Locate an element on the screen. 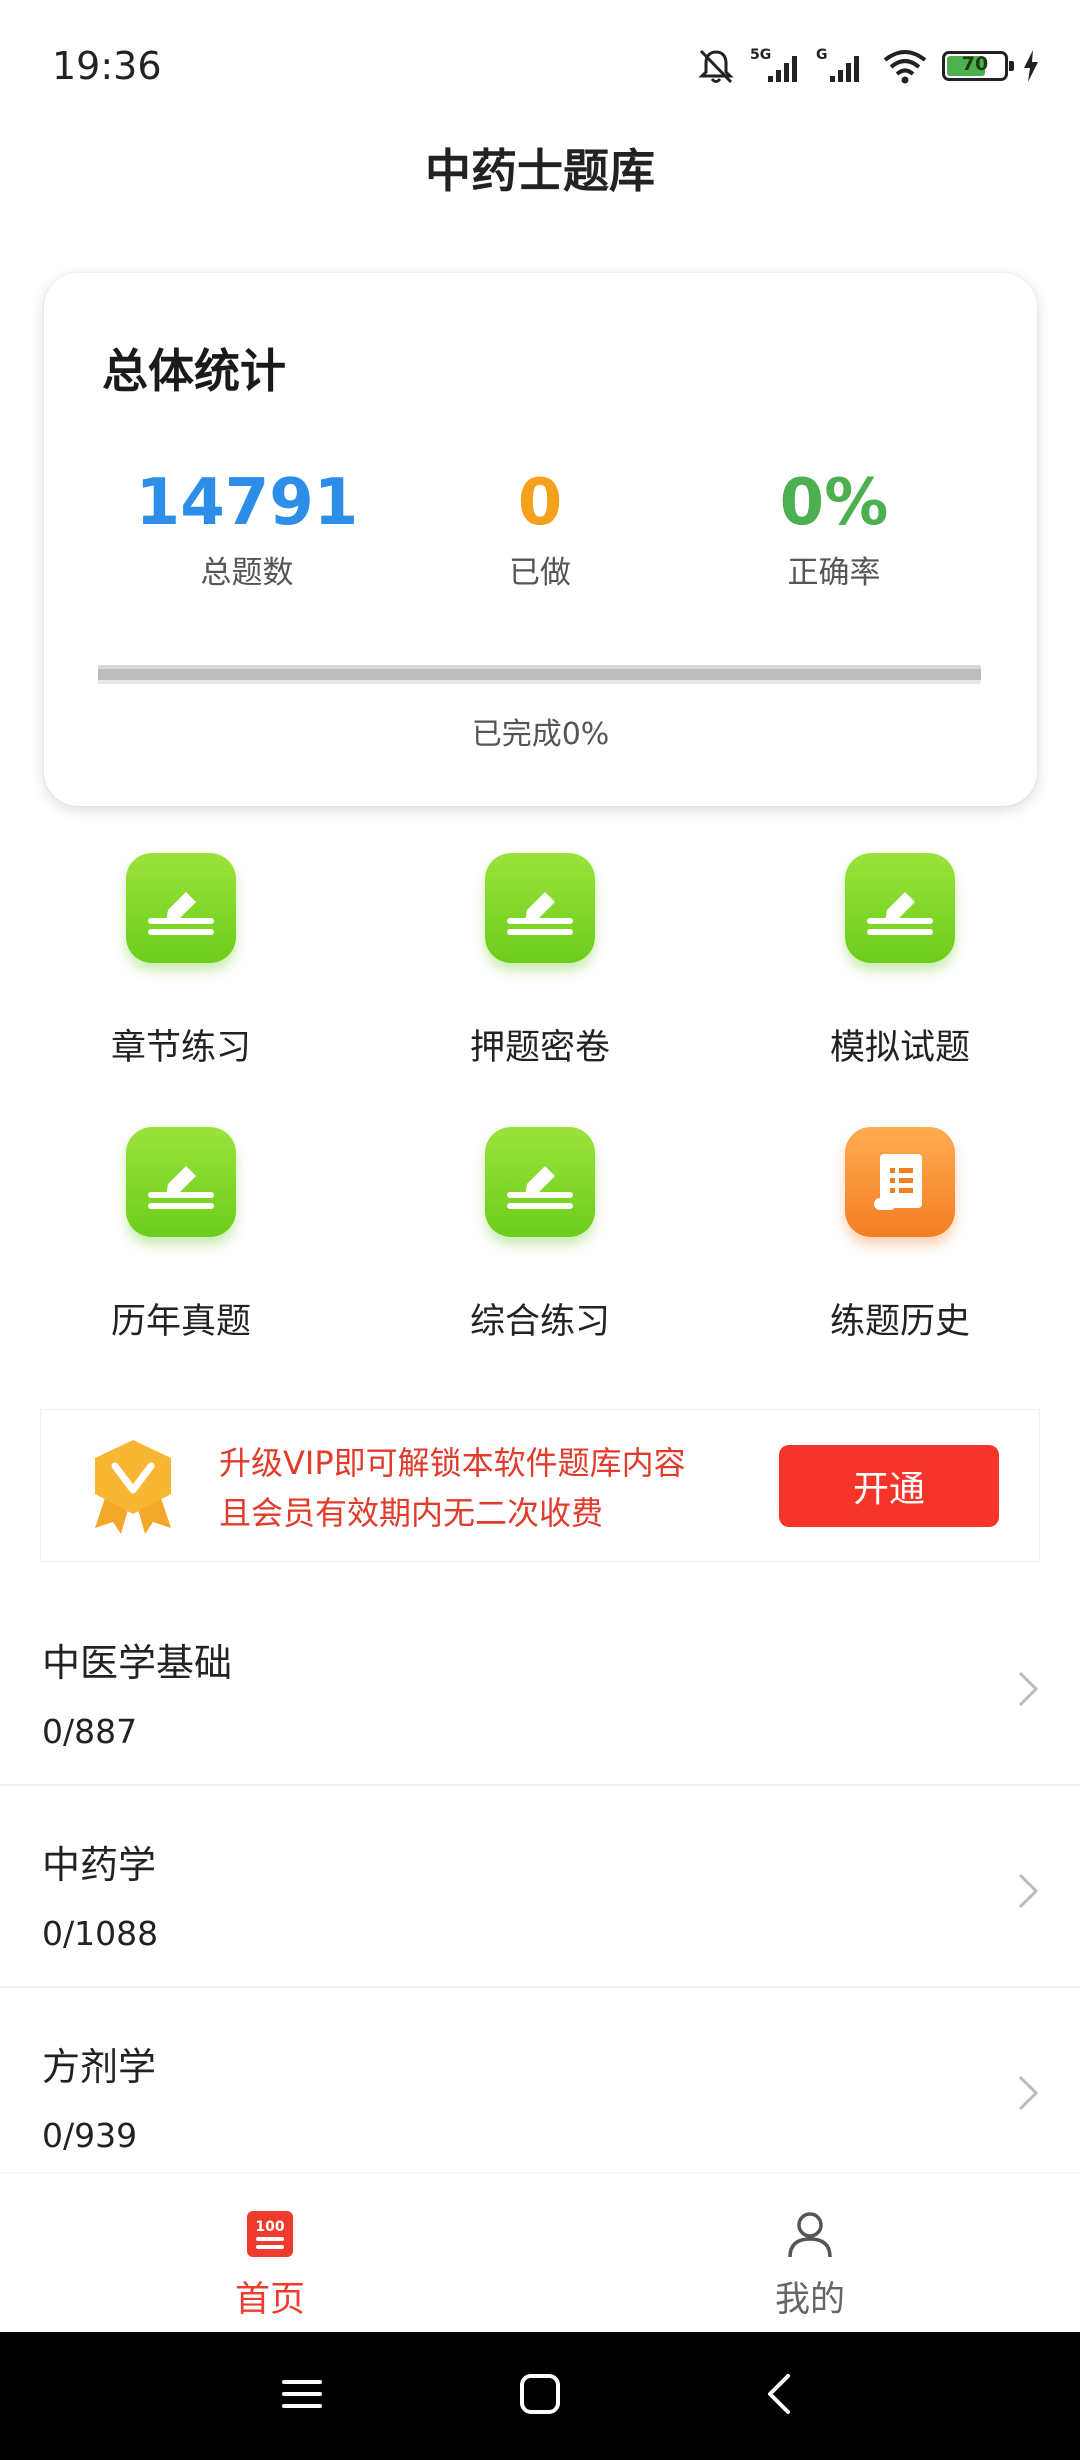  grid-item-practice-history: 练题历史 is located at coordinates (900, 1235).